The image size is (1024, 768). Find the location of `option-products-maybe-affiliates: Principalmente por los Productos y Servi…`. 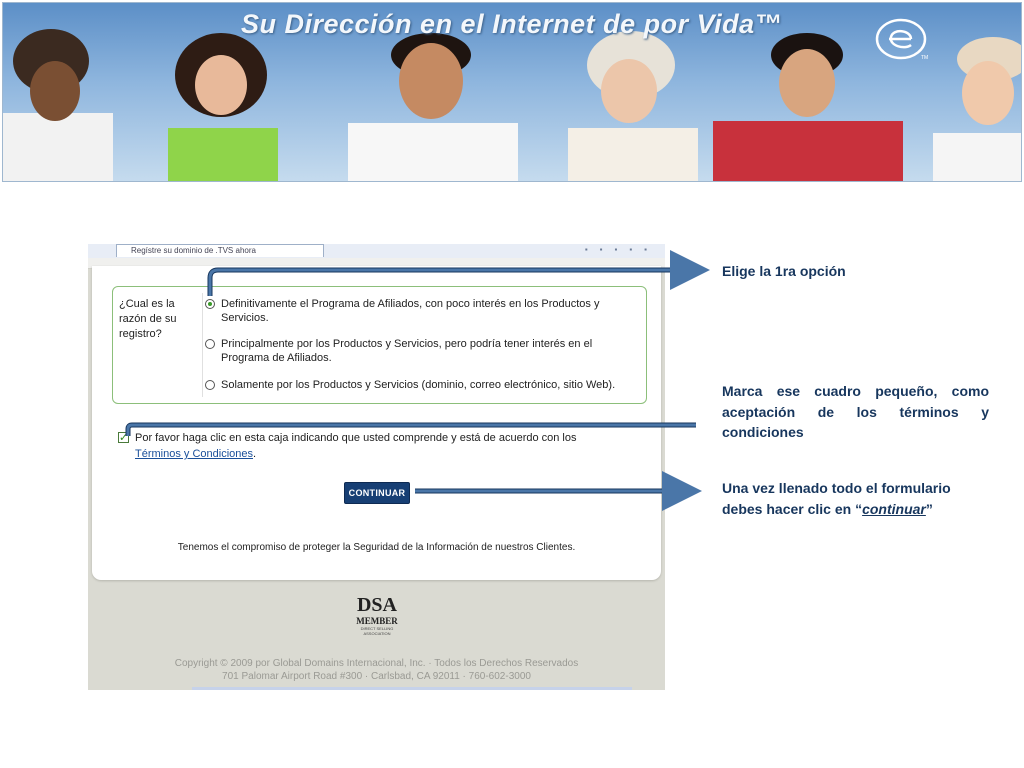

option-products-maybe-affiliates: Principalmente por los Productos y Servi… is located at coordinates (416, 351).